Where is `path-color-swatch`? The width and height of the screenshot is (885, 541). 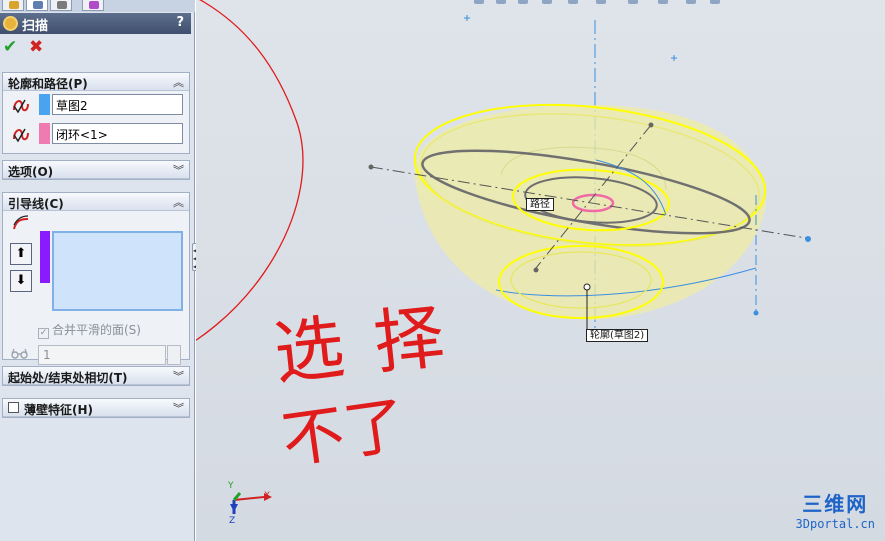 path-color-swatch is located at coordinates (44, 133).